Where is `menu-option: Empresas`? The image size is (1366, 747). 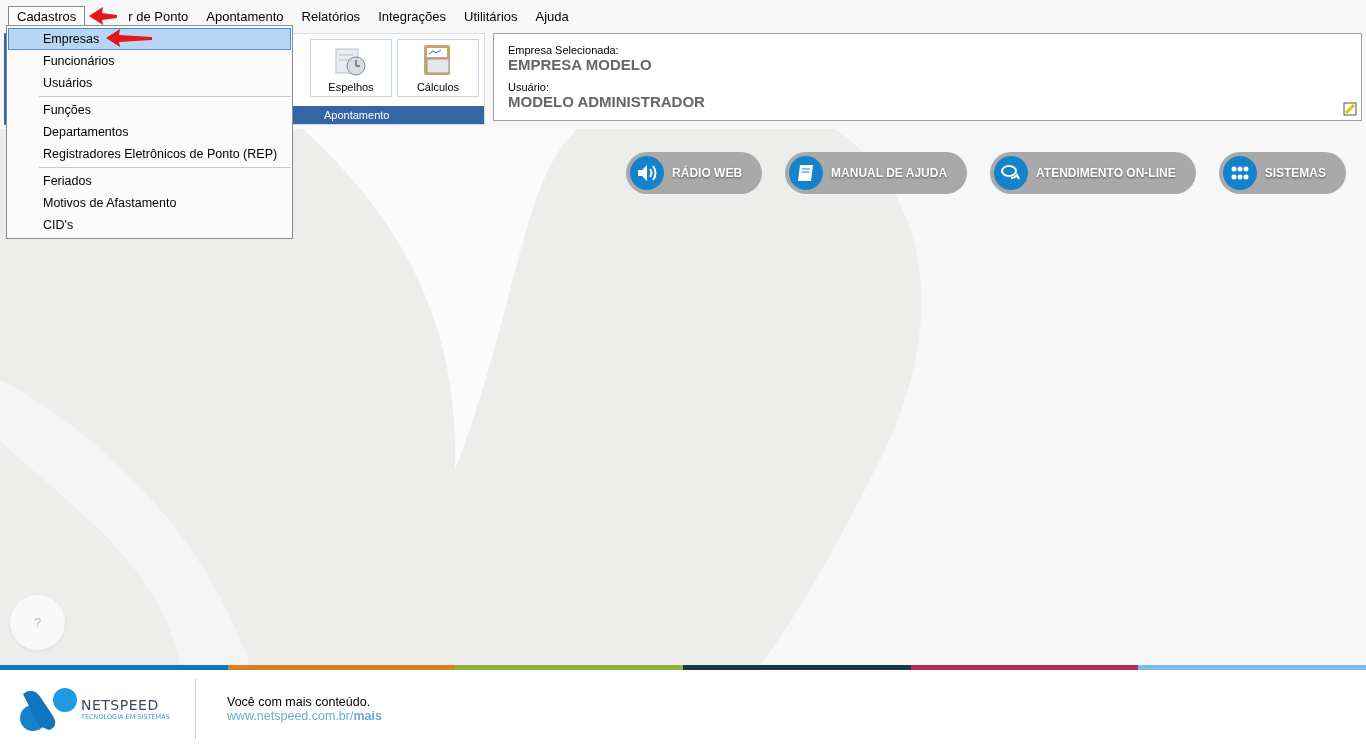
menu-option: Empresas is located at coordinates (149, 39).